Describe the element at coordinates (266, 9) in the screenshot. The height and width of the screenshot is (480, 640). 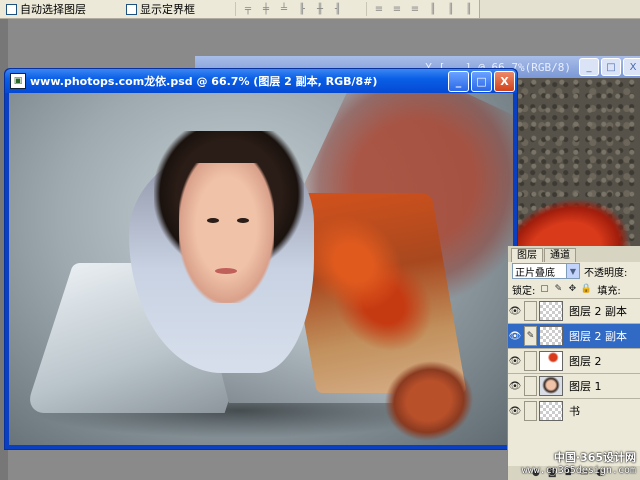
I see `align-vcenter-icon: ╪` at that location.